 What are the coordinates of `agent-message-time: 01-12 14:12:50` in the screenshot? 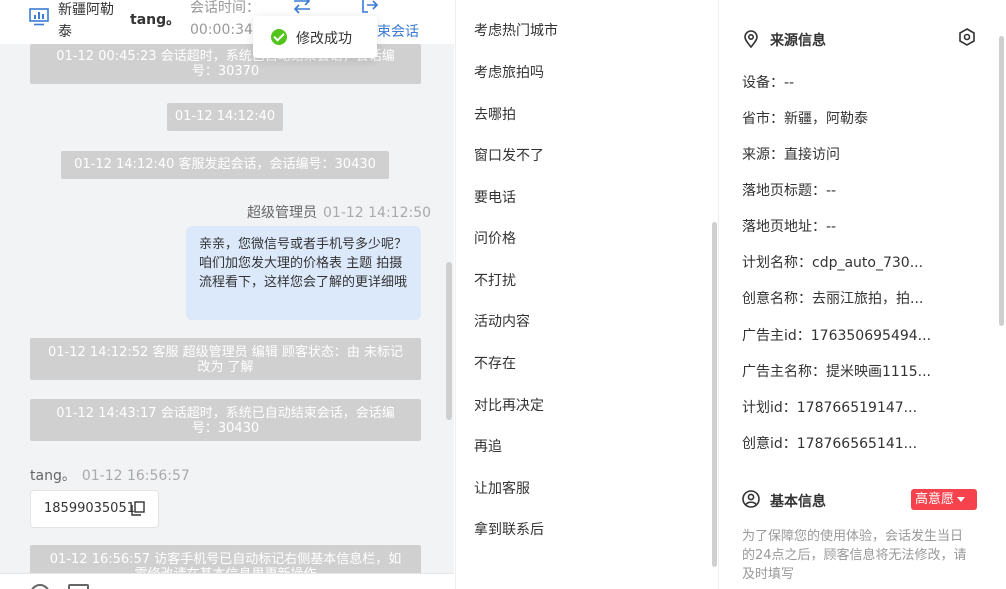 It's located at (377, 213).